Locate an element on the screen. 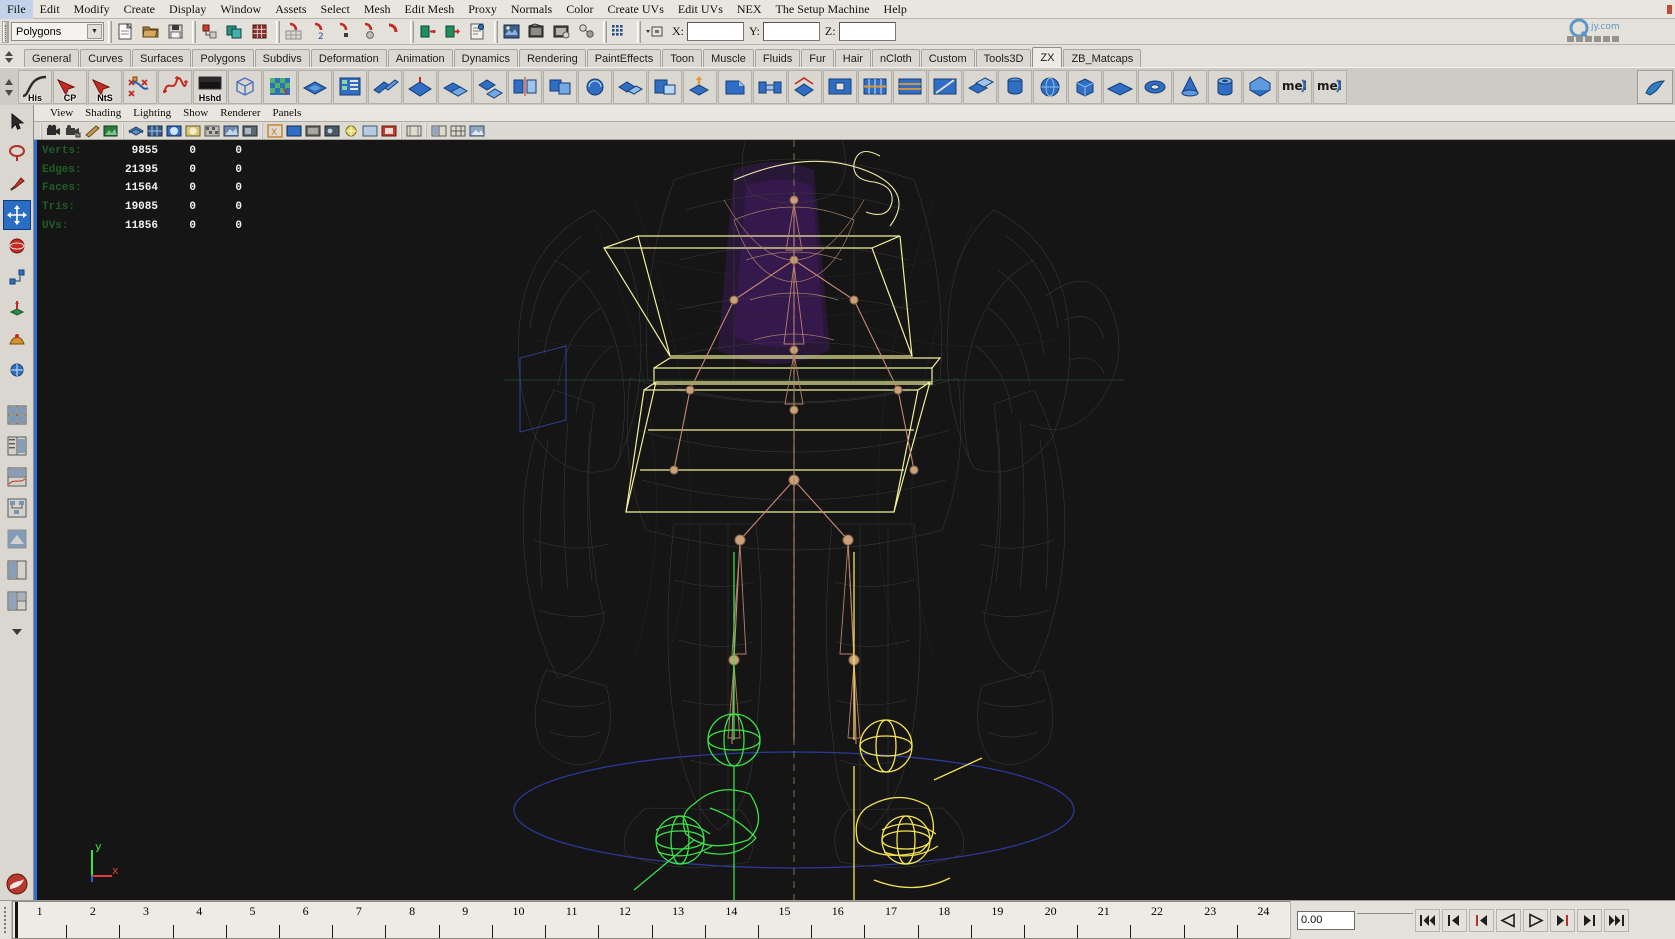  shelf-tab-fluids: Fluids is located at coordinates (777, 58).